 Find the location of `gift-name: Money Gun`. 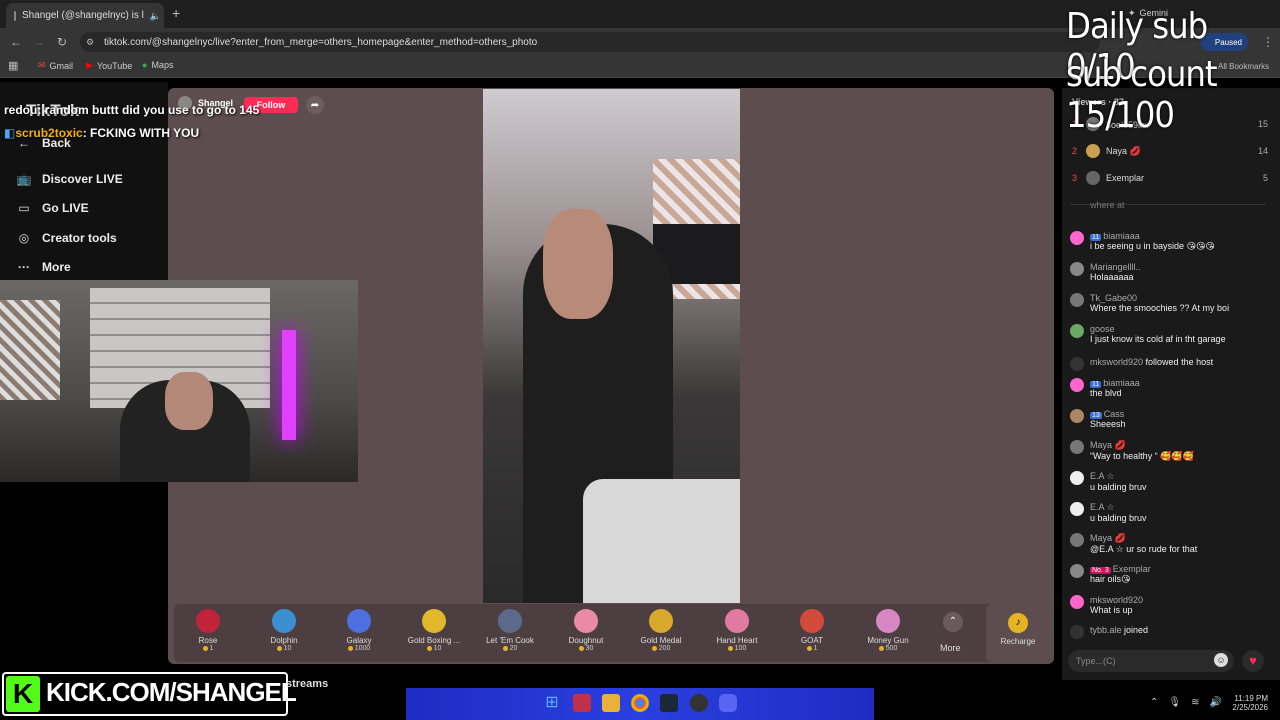

gift-name: Money Gun is located at coordinates (888, 640).